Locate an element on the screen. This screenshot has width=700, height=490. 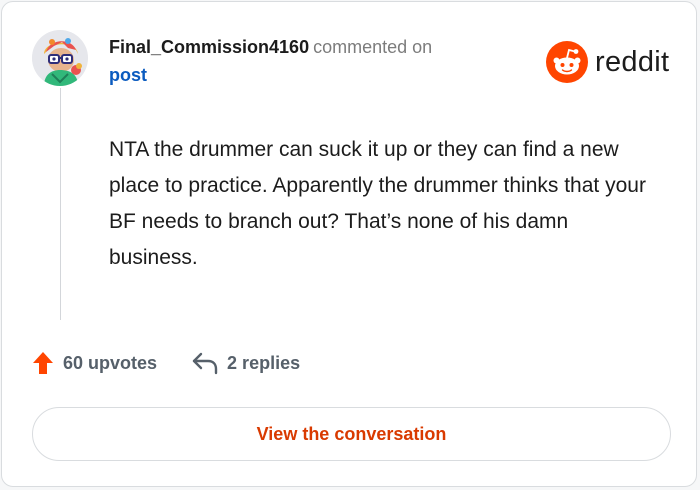
author-username: Final_Commission4160 is located at coordinates (209, 47).